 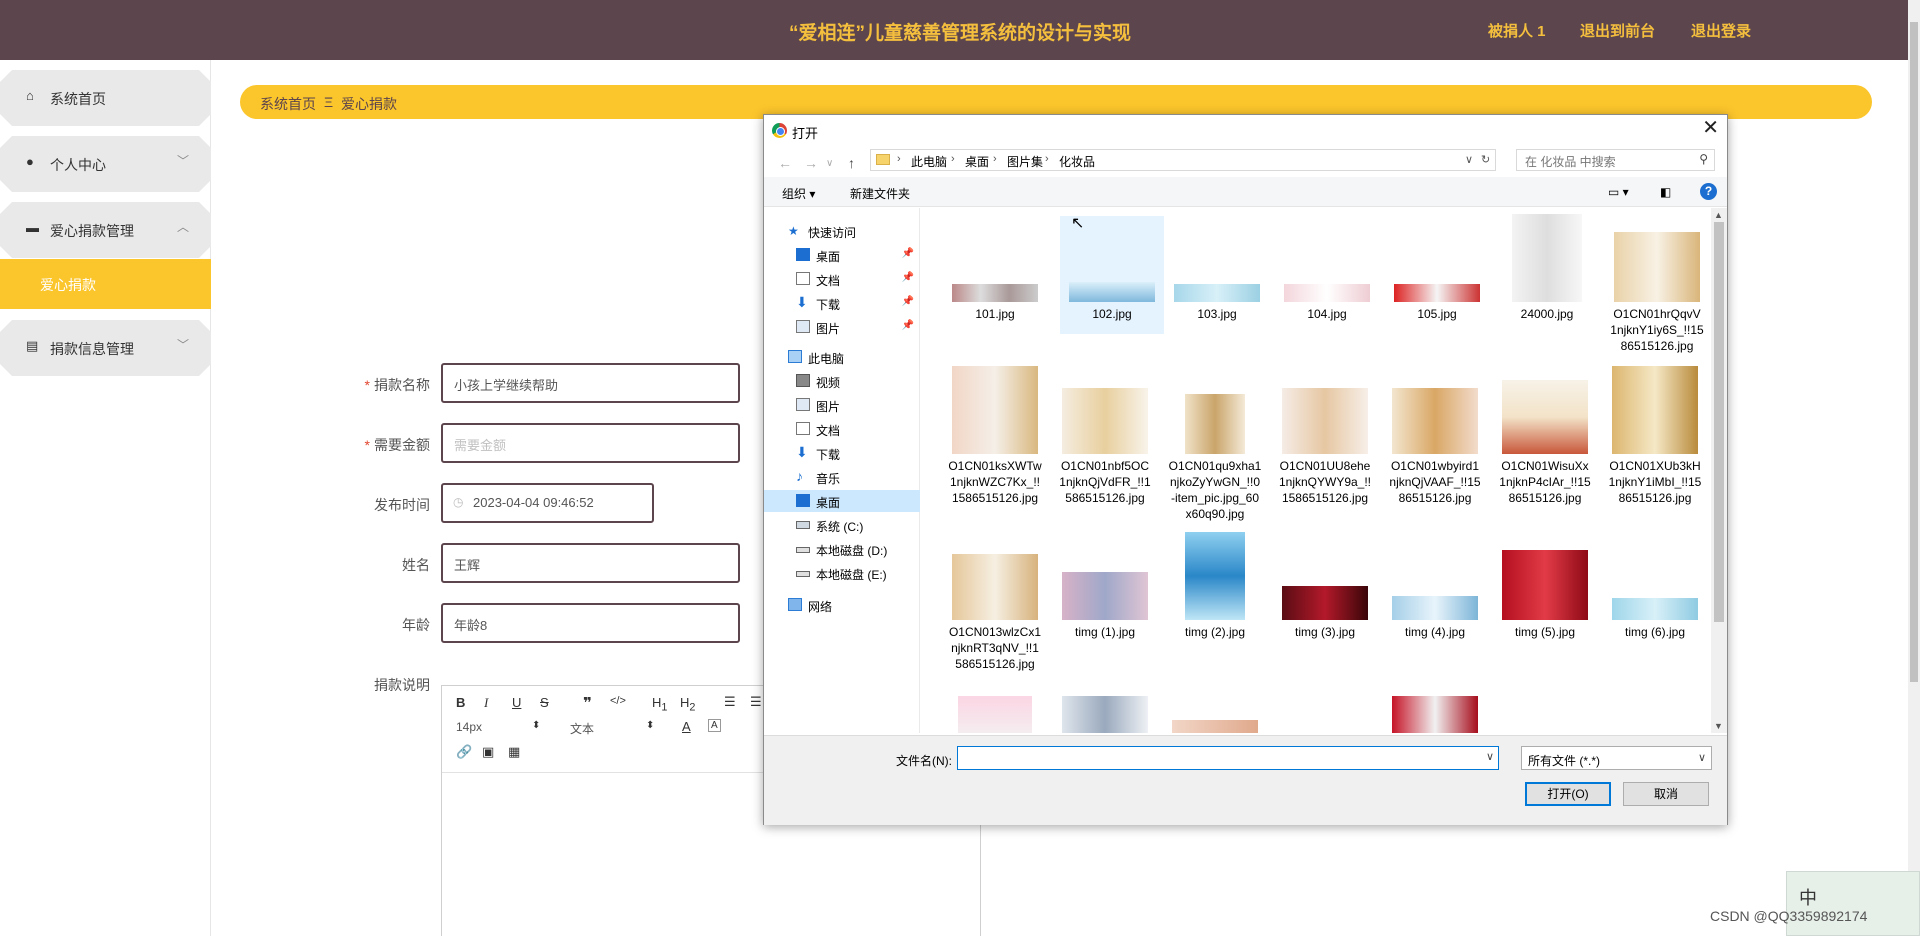 What do you see at coordinates (880, 193) in the screenshot?
I see `new-folder-button: 新建文件夹` at bounding box center [880, 193].